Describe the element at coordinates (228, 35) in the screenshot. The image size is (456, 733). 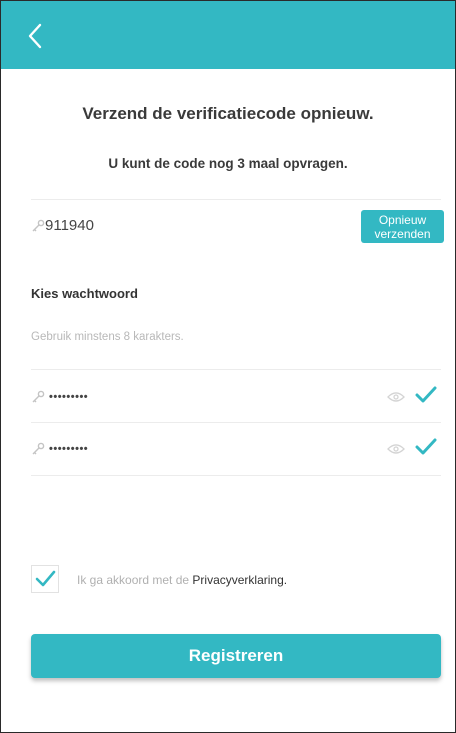
I see `top-bar` at that location.